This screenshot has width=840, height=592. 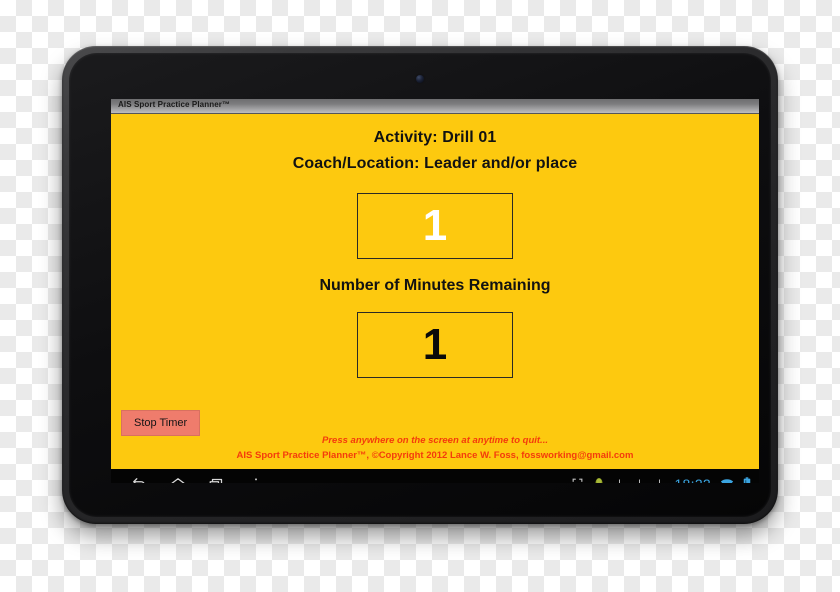 I want to click on activity-line: Activity: Drill 01, so click(x=435, y=137).